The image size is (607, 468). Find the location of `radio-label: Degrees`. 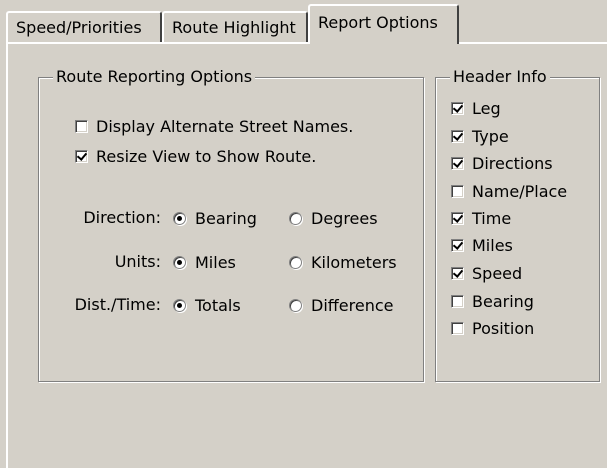

radio-label: Degrees is located at coordinates (344, 218).